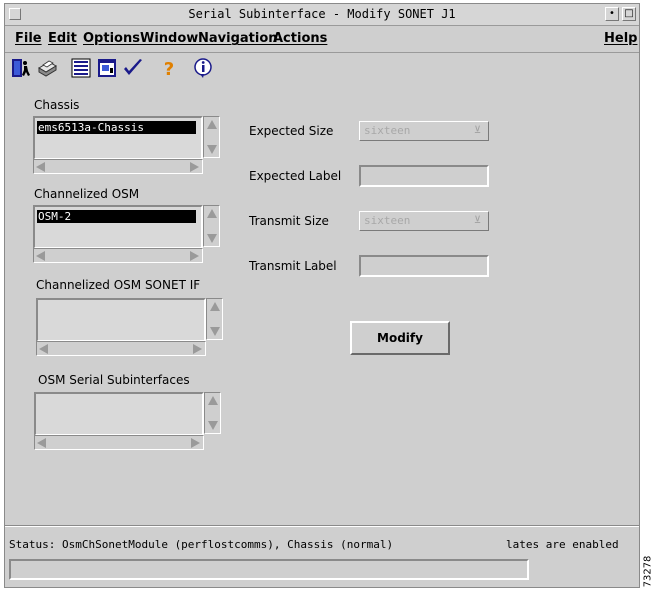 This screenshot has height=593, width=657. What do you see at coordinates (118, 138) in the screenshot?
I see `chassis-list: ems6513a-Chassis` at bounding box center [118, 138].